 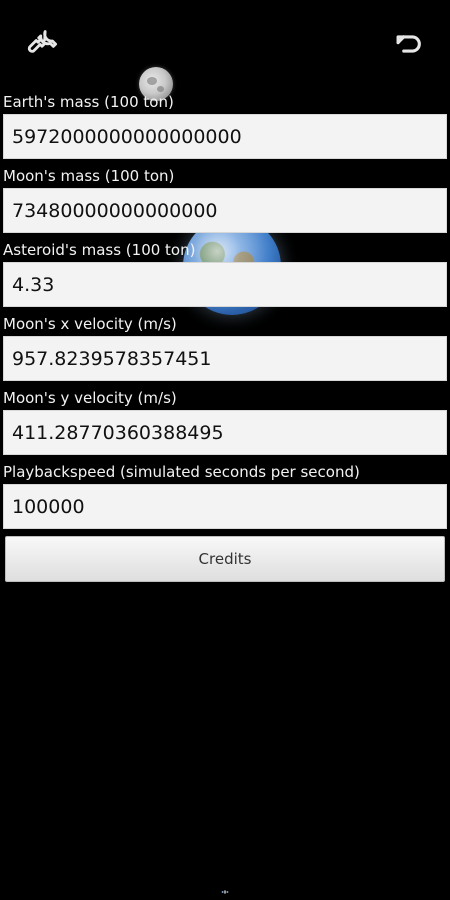 What do you see at coordinates (225, 210) in the screenshot?
I see `moon-mass-input: 73480000000000000` at bounding box center [225, 210].